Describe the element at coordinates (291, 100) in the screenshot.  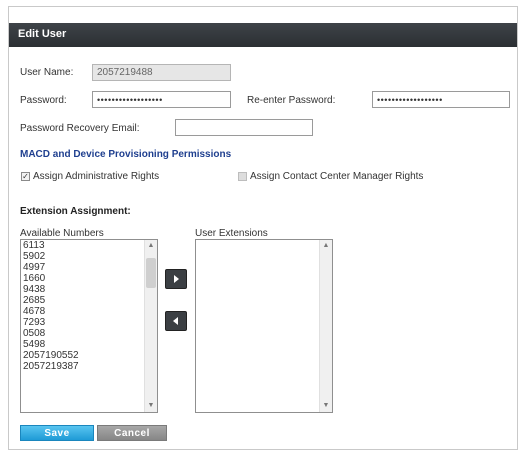
I see `reenter-password-label: Re-enter Password:` at that location.